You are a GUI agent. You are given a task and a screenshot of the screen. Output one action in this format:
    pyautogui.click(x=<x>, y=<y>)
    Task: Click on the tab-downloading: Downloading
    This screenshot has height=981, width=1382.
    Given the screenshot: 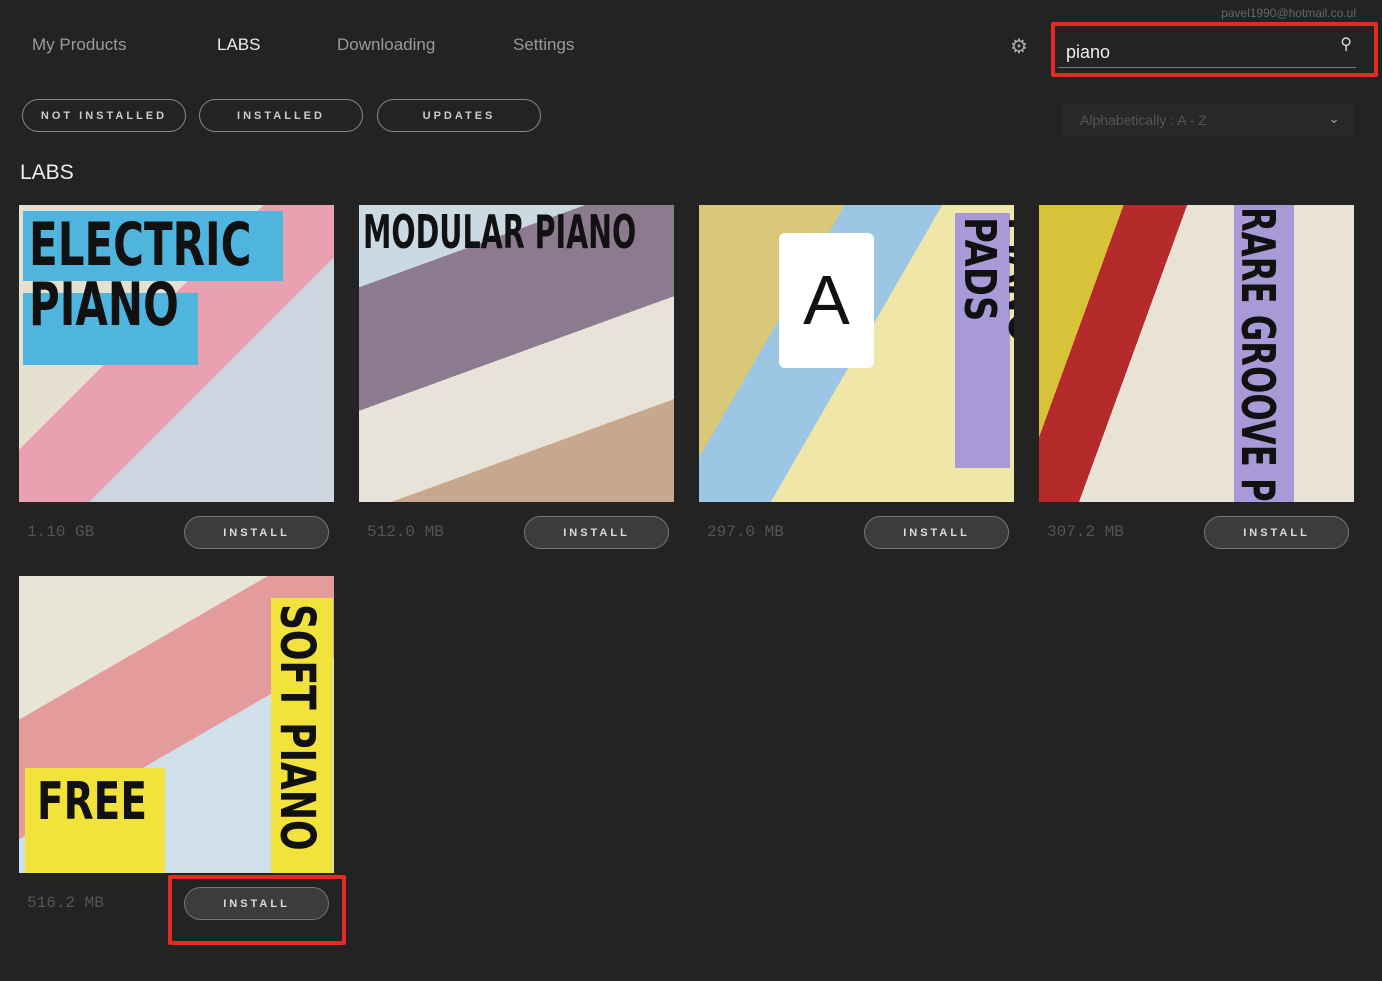 What is the action you would take?
    pyautogui.click(x=386, y=45)
    